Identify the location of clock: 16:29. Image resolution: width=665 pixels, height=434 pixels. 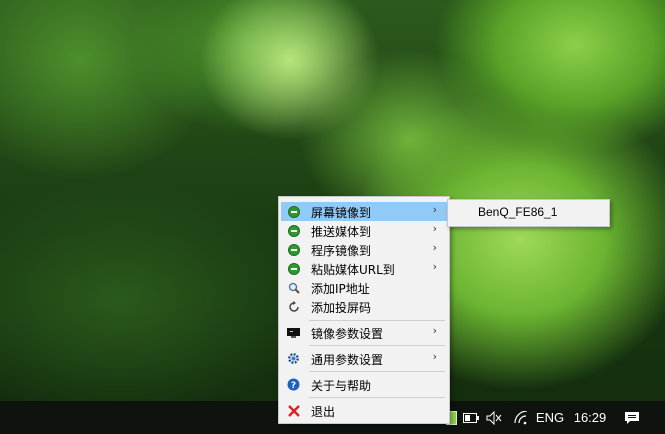
(590, 417).